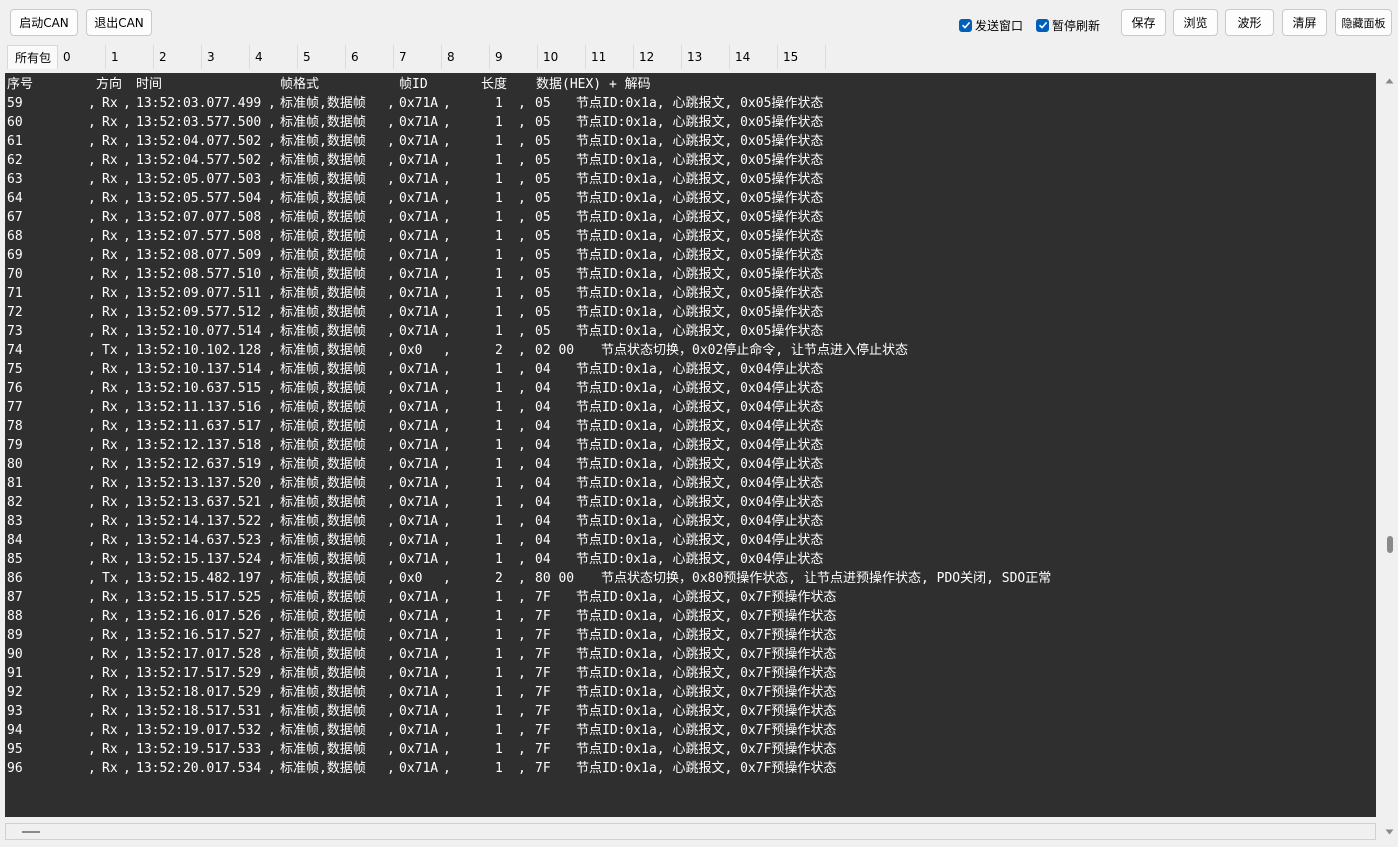  Describe the element at coordinates (274, 57) in the screenshot. I see `tab-channel-4: 4` at that location.